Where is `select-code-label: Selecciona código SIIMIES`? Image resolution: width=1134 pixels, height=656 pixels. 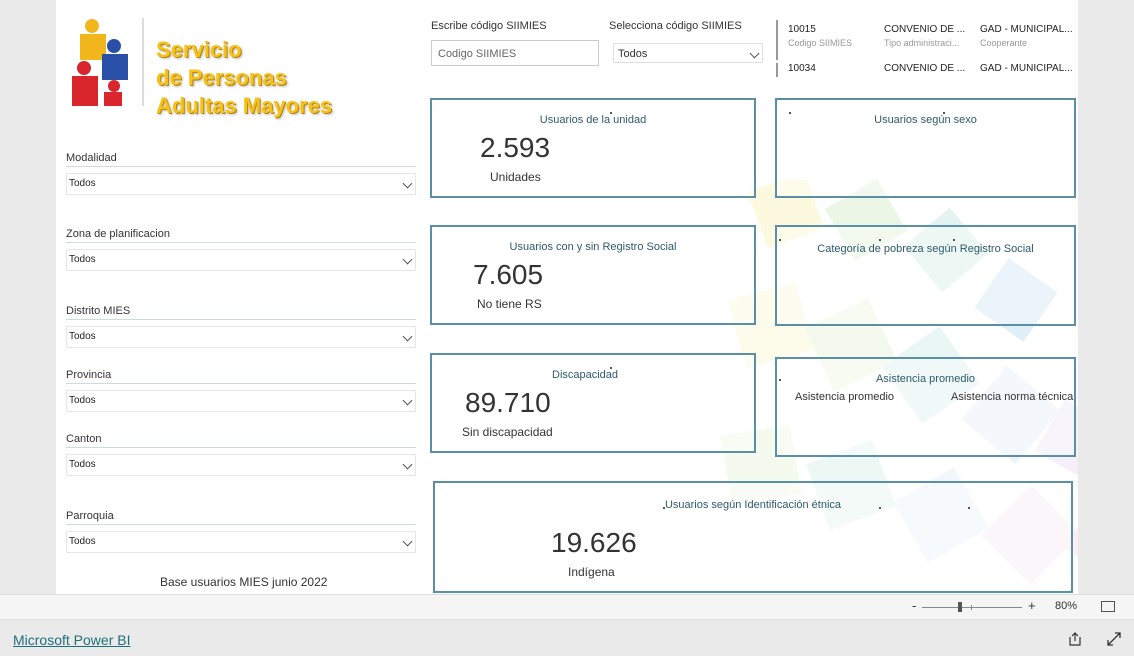
select-code-label: Selecciona código SIIMIES is located at coordinates (675, 26).